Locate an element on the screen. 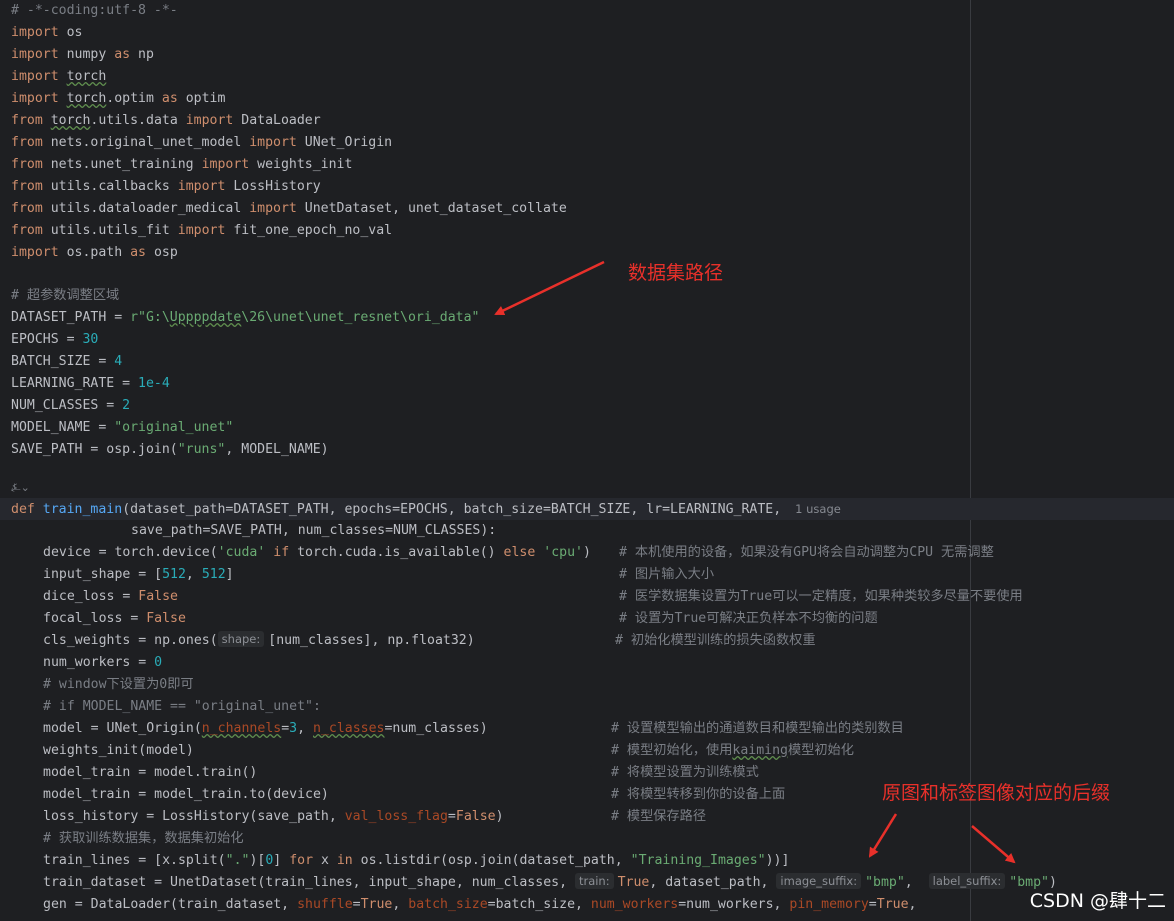  code-line-26: input_shape = [512, 512] is located at coordinates (138, 574).